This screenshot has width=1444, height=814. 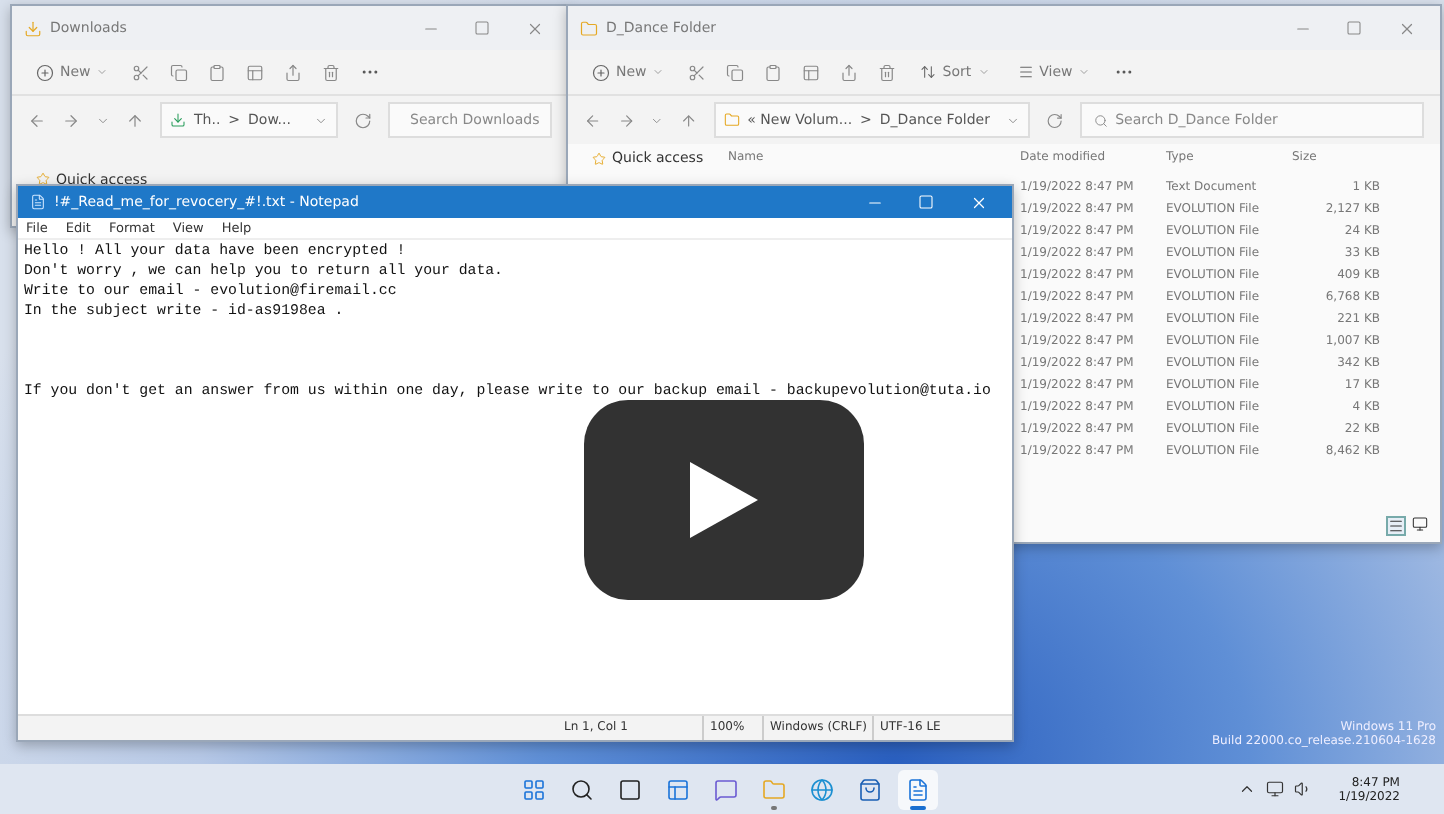 What do you see at coordinates (1025, 72) in the screenshot?
I see `view-icon` at bounding box center [1025, 72].